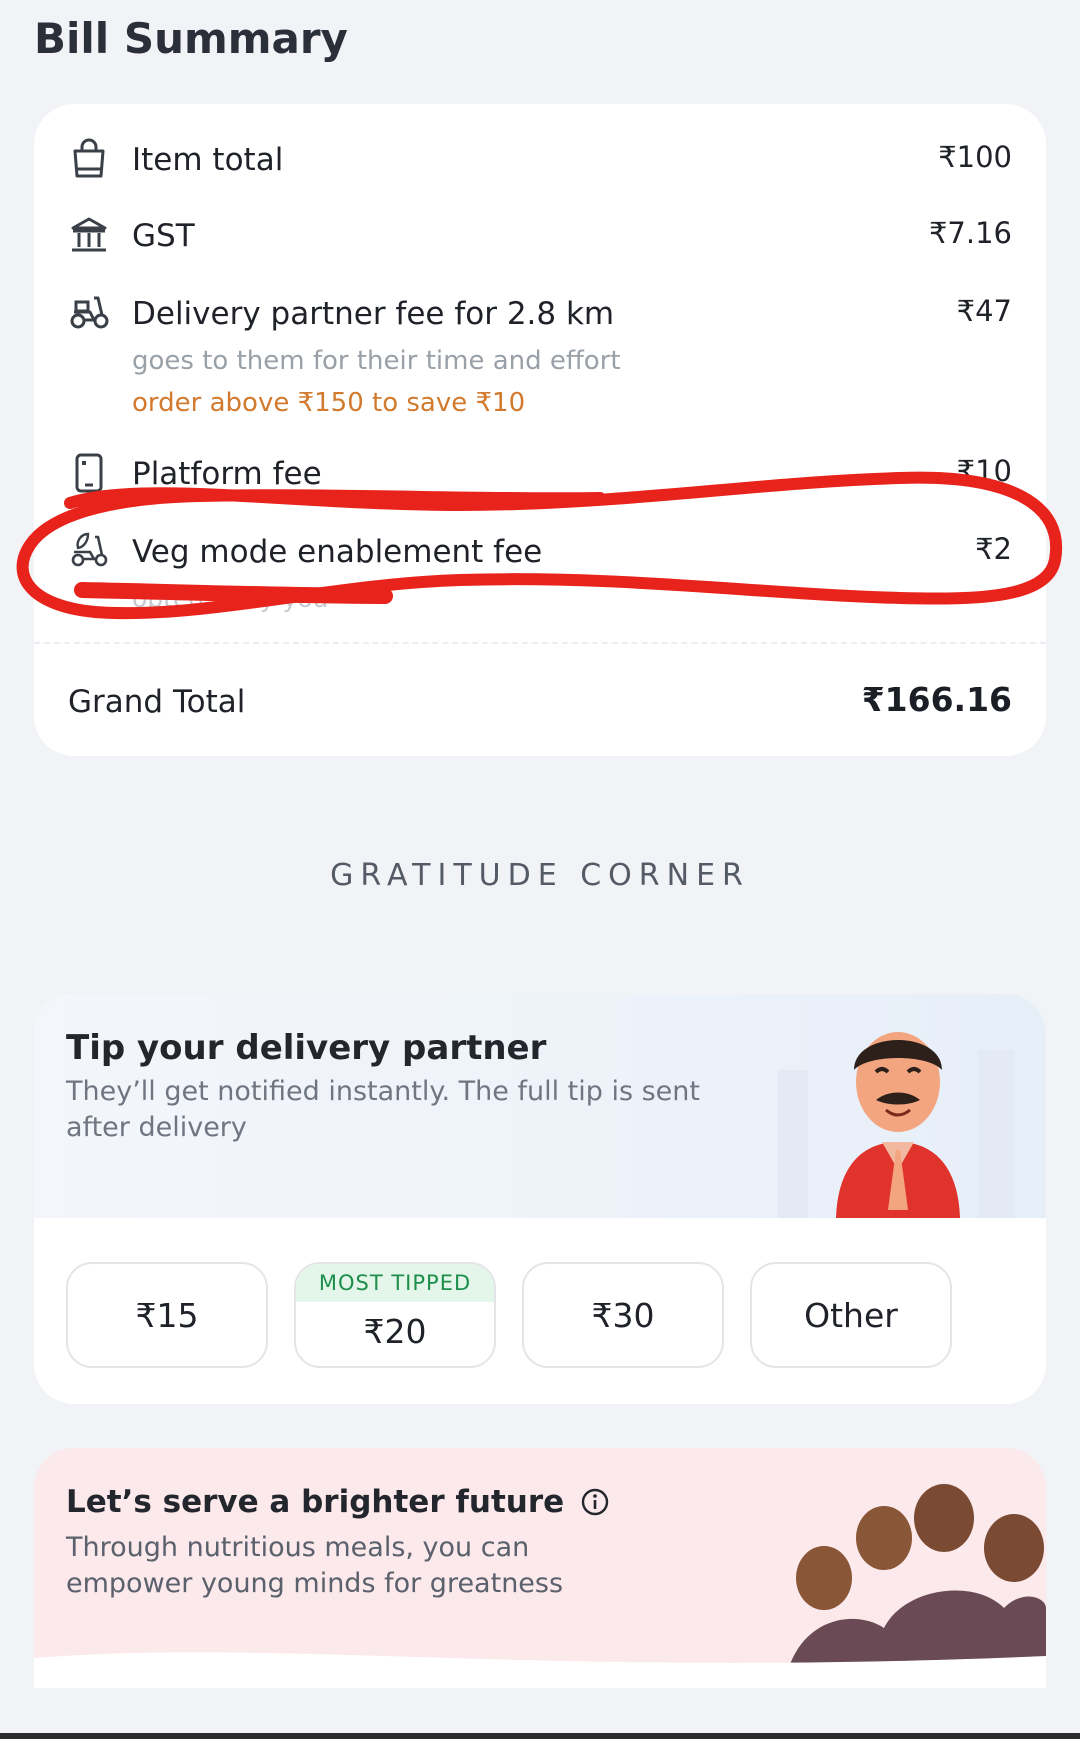 The image size is (1080, 1739). I want to click on tip-option-other: Other, so click(851, 1315).